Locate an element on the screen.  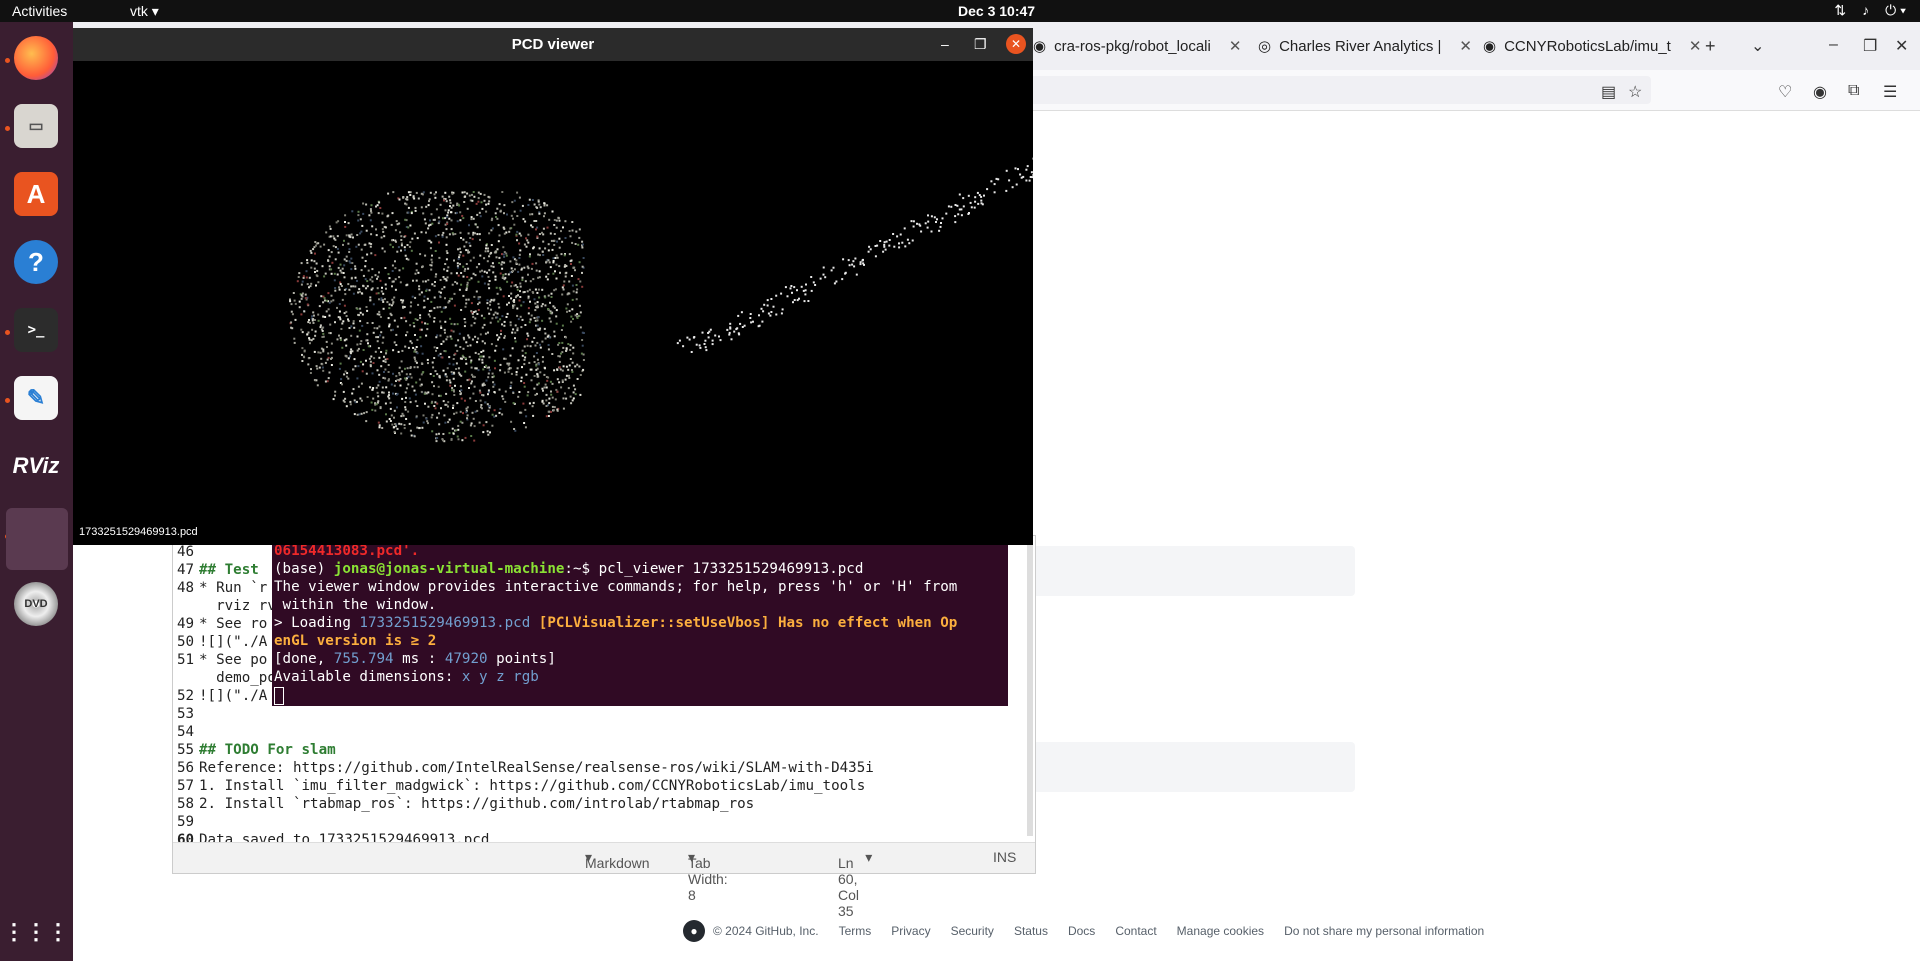
software-center-icon: A is located at coordinates (36, 194).